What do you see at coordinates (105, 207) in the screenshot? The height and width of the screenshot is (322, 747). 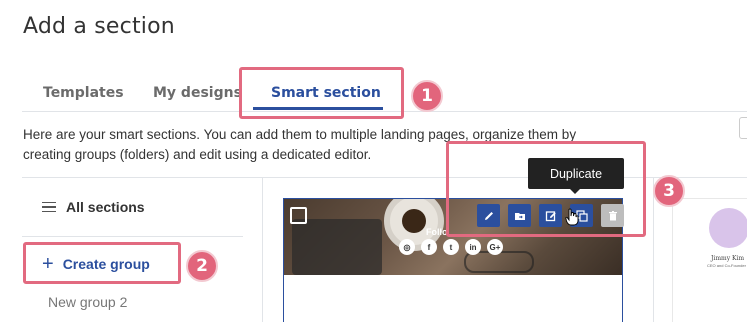 I see `all-sections-label: All sections` at bounding box center [105, 207].